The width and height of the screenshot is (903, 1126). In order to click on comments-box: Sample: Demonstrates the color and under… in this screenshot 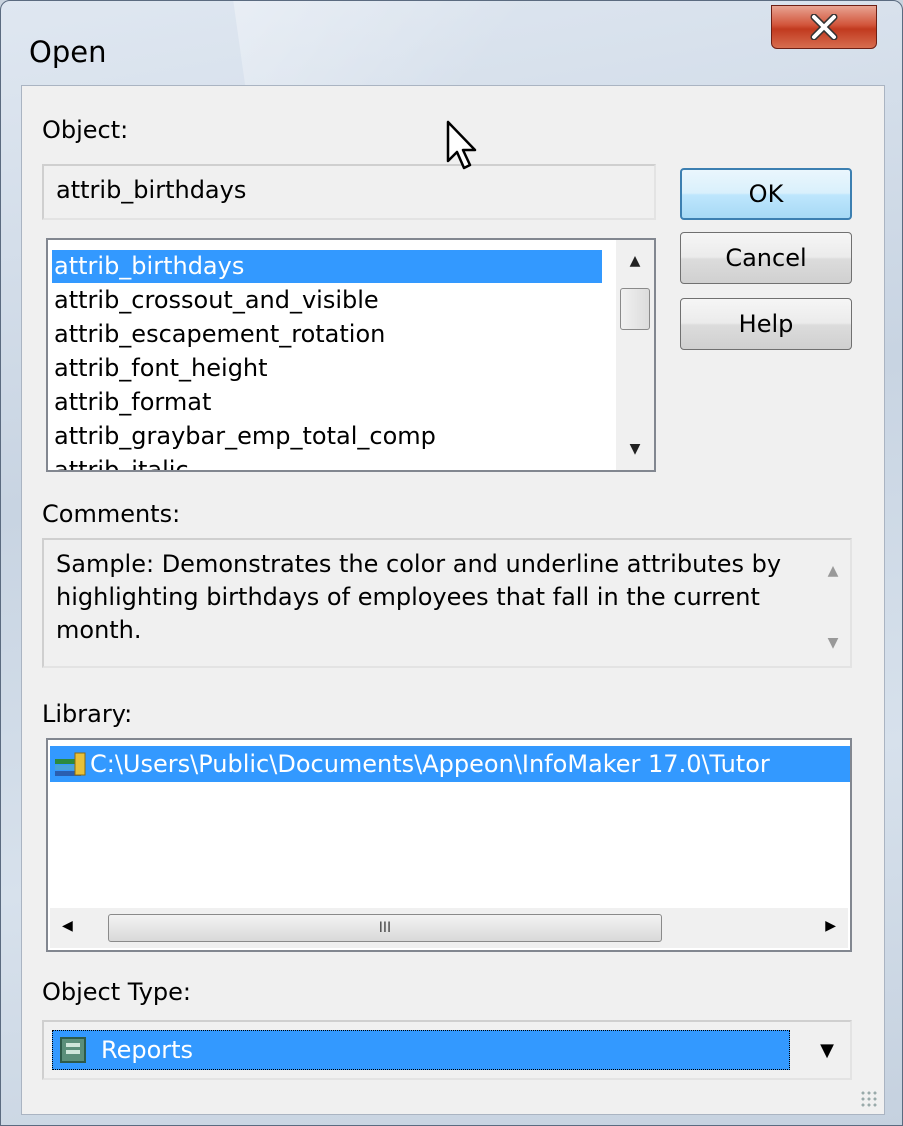, I will do `click(447, 603)`.